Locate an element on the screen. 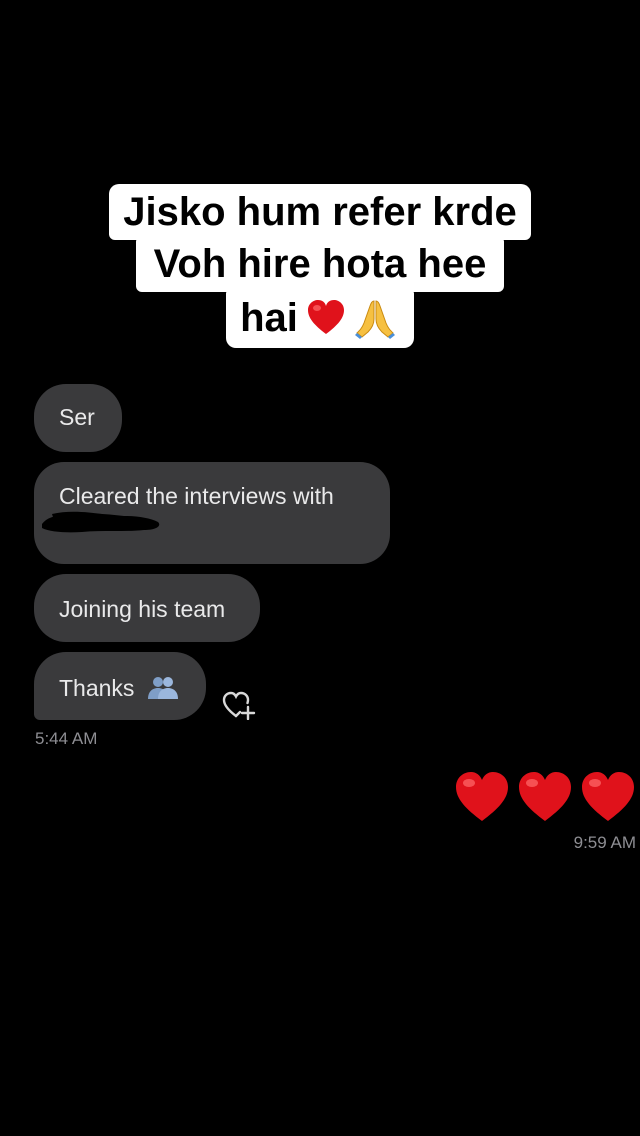  message-text: Ser is located at coordinates (77, 417).